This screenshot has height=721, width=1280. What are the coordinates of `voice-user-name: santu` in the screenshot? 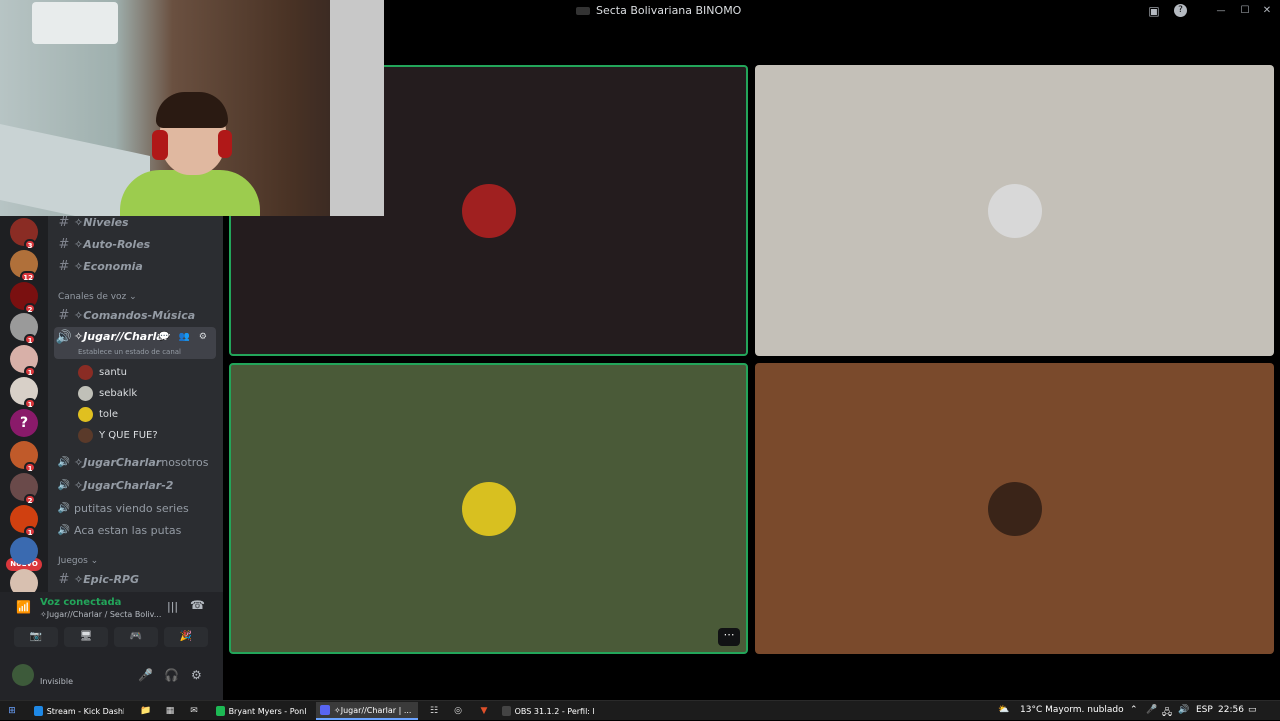 It's located at (113, 372).